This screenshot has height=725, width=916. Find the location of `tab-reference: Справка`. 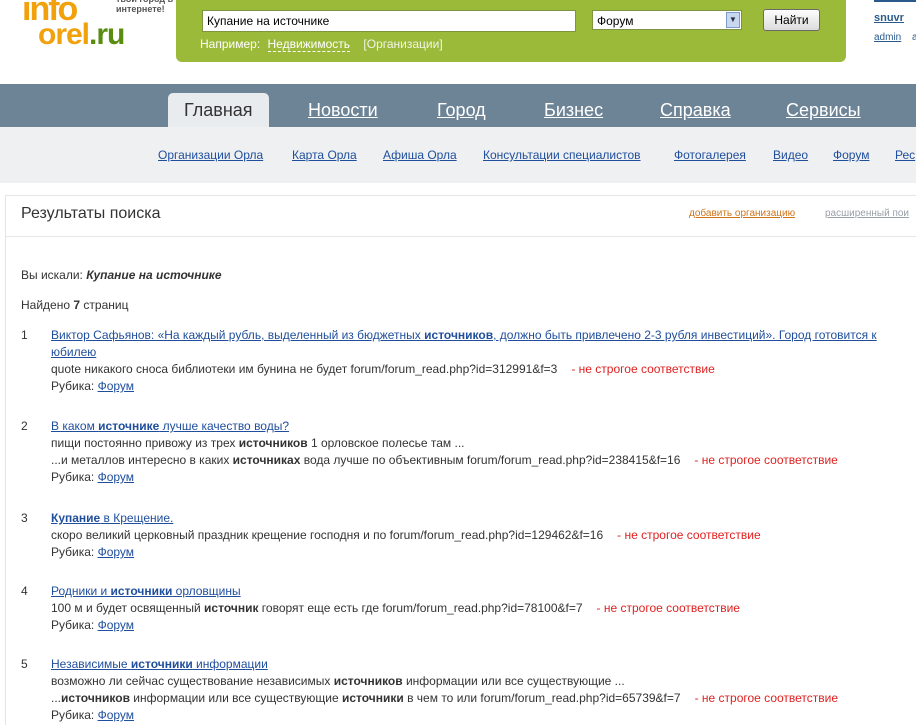

tab-reference: Справка is located at coordinates (695, 110).